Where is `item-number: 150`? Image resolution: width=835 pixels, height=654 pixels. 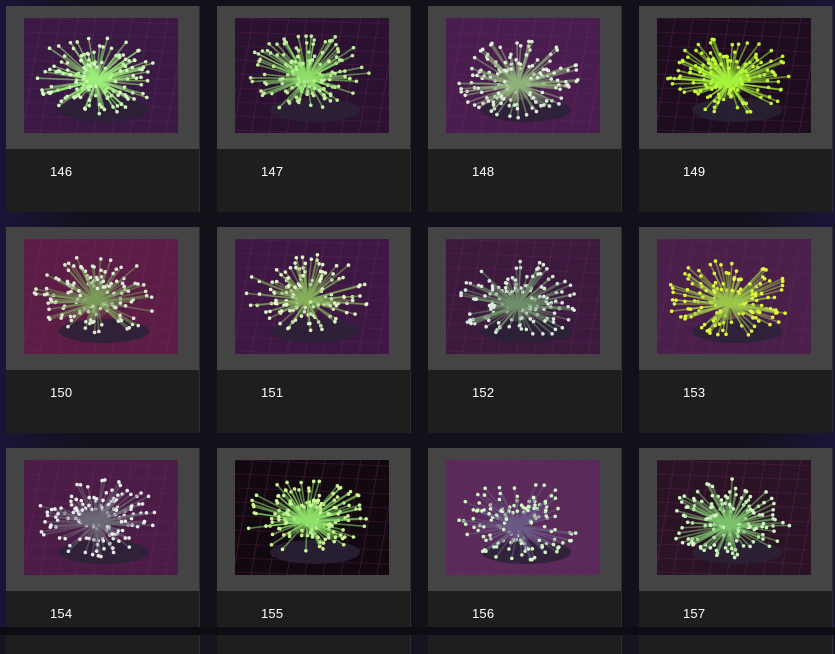 item-number: 150 is located at coordinates (61, 392).